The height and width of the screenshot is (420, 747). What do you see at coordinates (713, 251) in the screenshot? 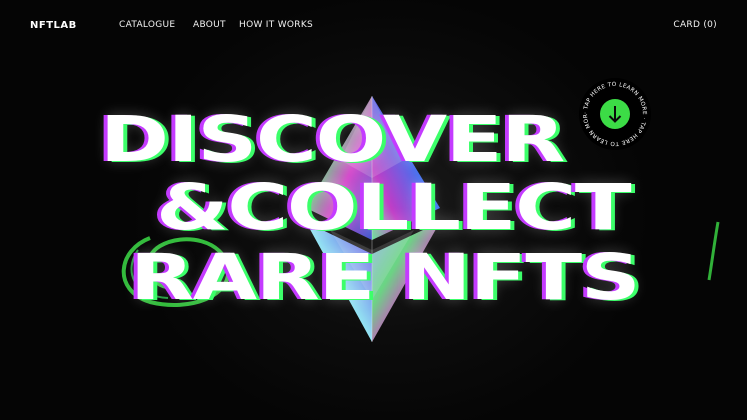
I see `green-stroke-right` at bounding box center [713, 251].